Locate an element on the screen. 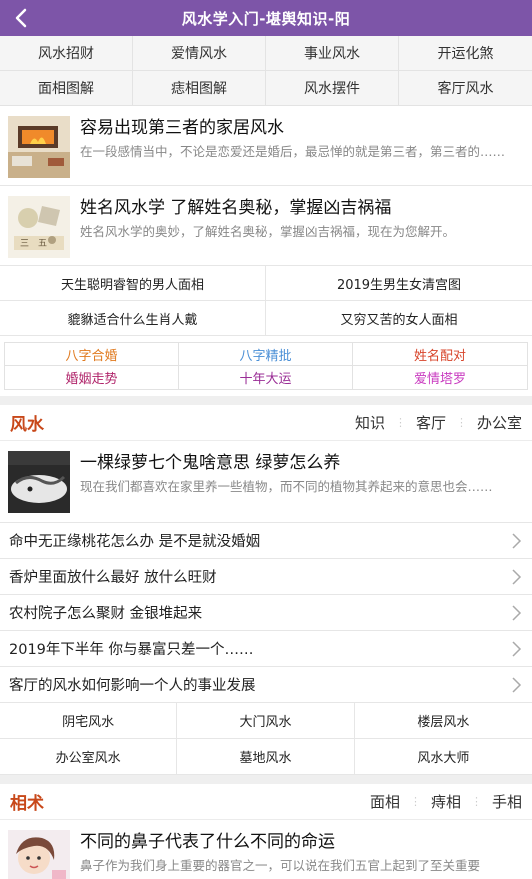 The width and height of the screenshot is (532, 879). back-arrow-icon is located at coordinates (21, 18).